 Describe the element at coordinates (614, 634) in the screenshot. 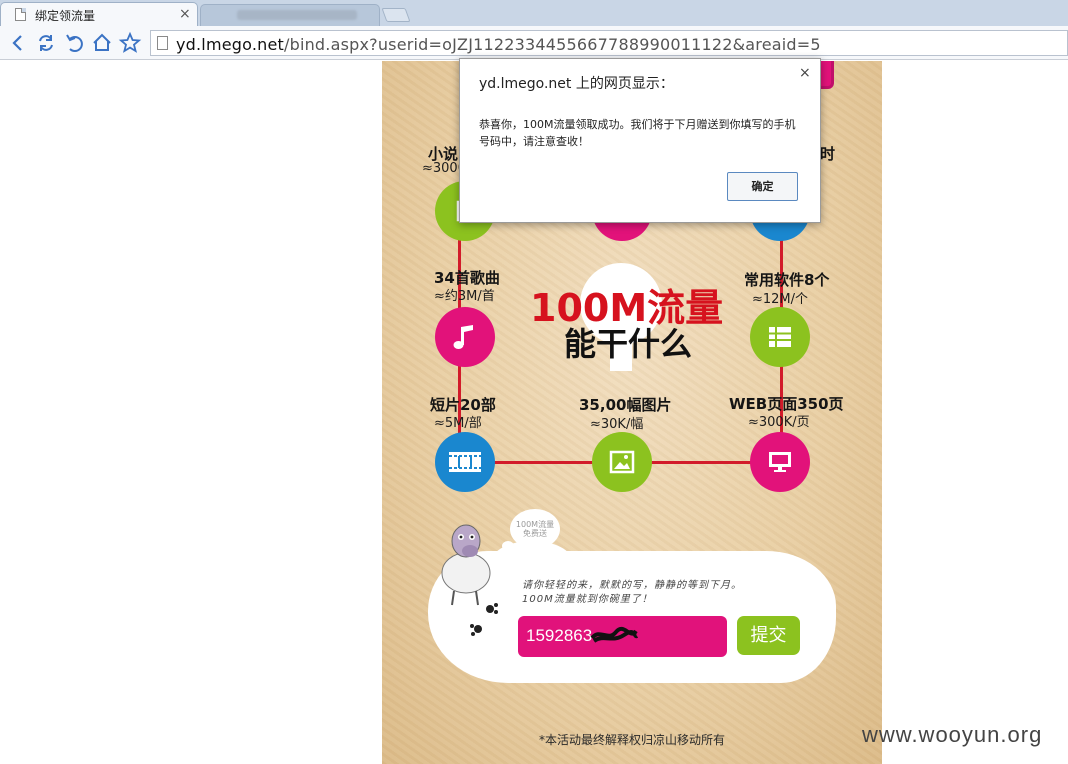

I see `redaction-scribble` at that location.